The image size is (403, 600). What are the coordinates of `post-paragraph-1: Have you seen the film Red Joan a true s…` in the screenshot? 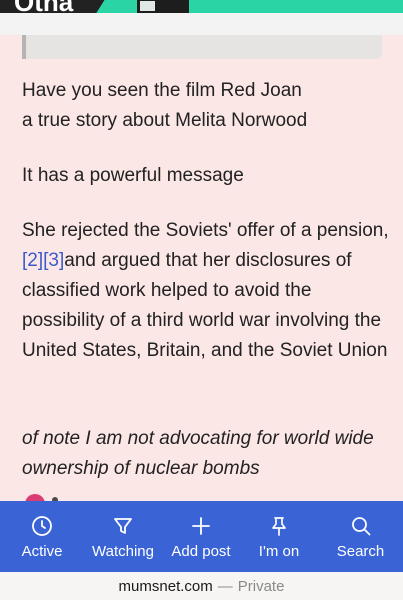 It's located at (209, 106).